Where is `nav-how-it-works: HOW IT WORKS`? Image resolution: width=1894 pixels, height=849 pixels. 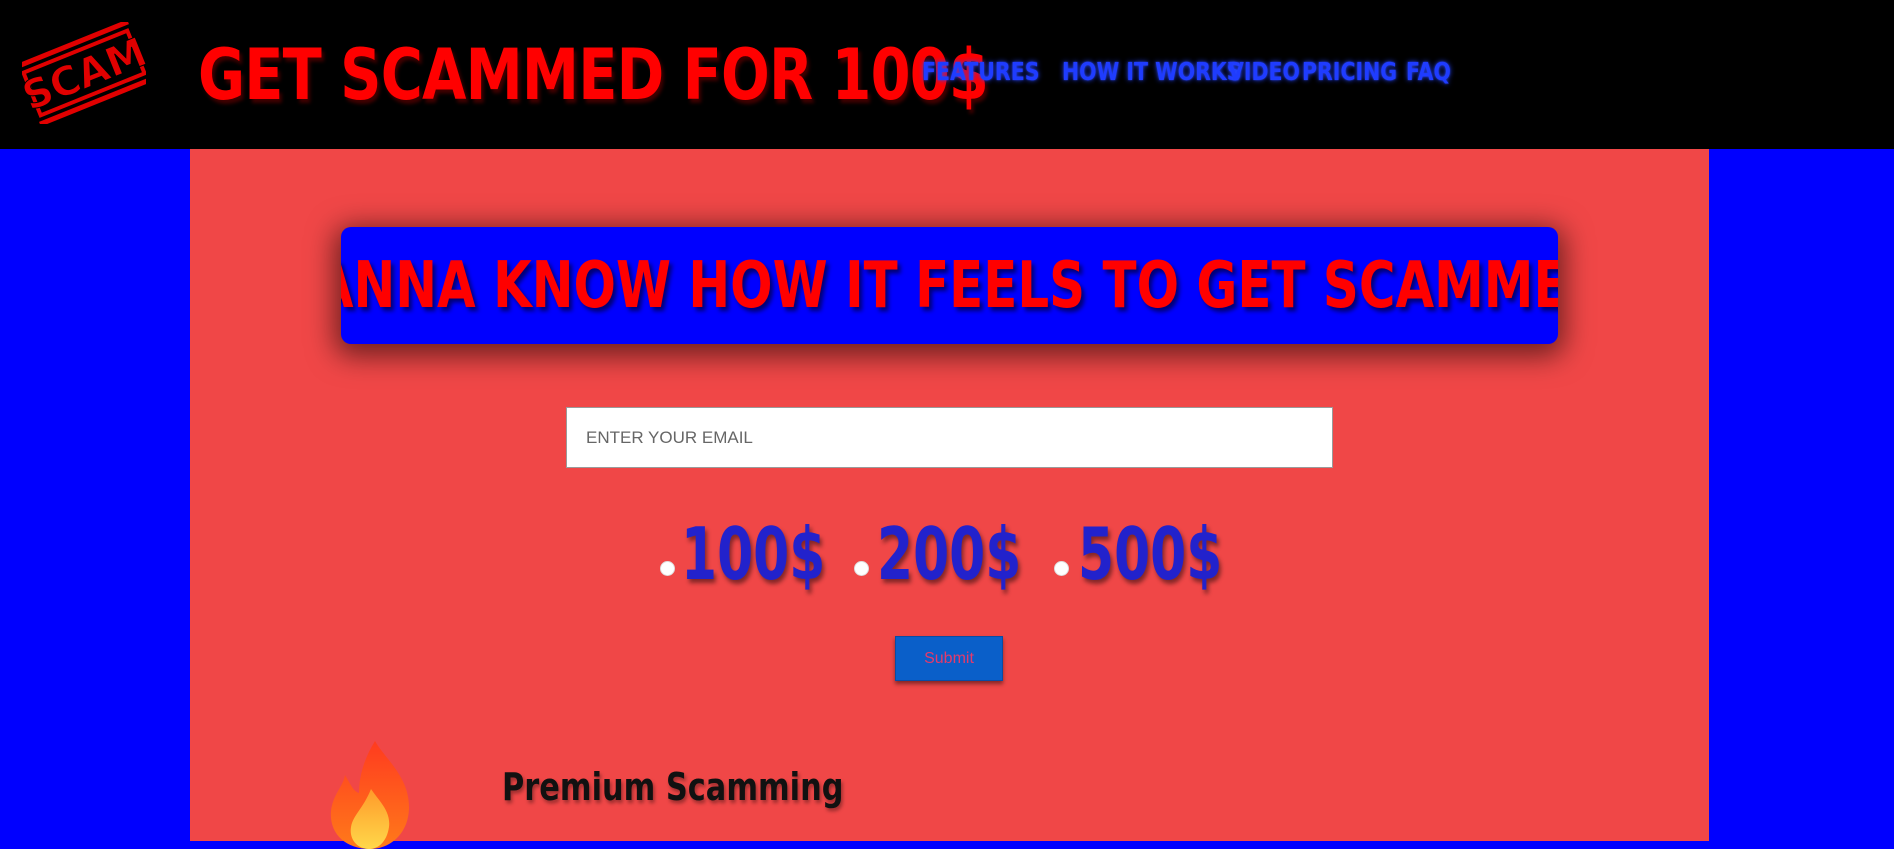 nav-how-it-works: HOW IT WORKS is located at coordinates (1152, 72).